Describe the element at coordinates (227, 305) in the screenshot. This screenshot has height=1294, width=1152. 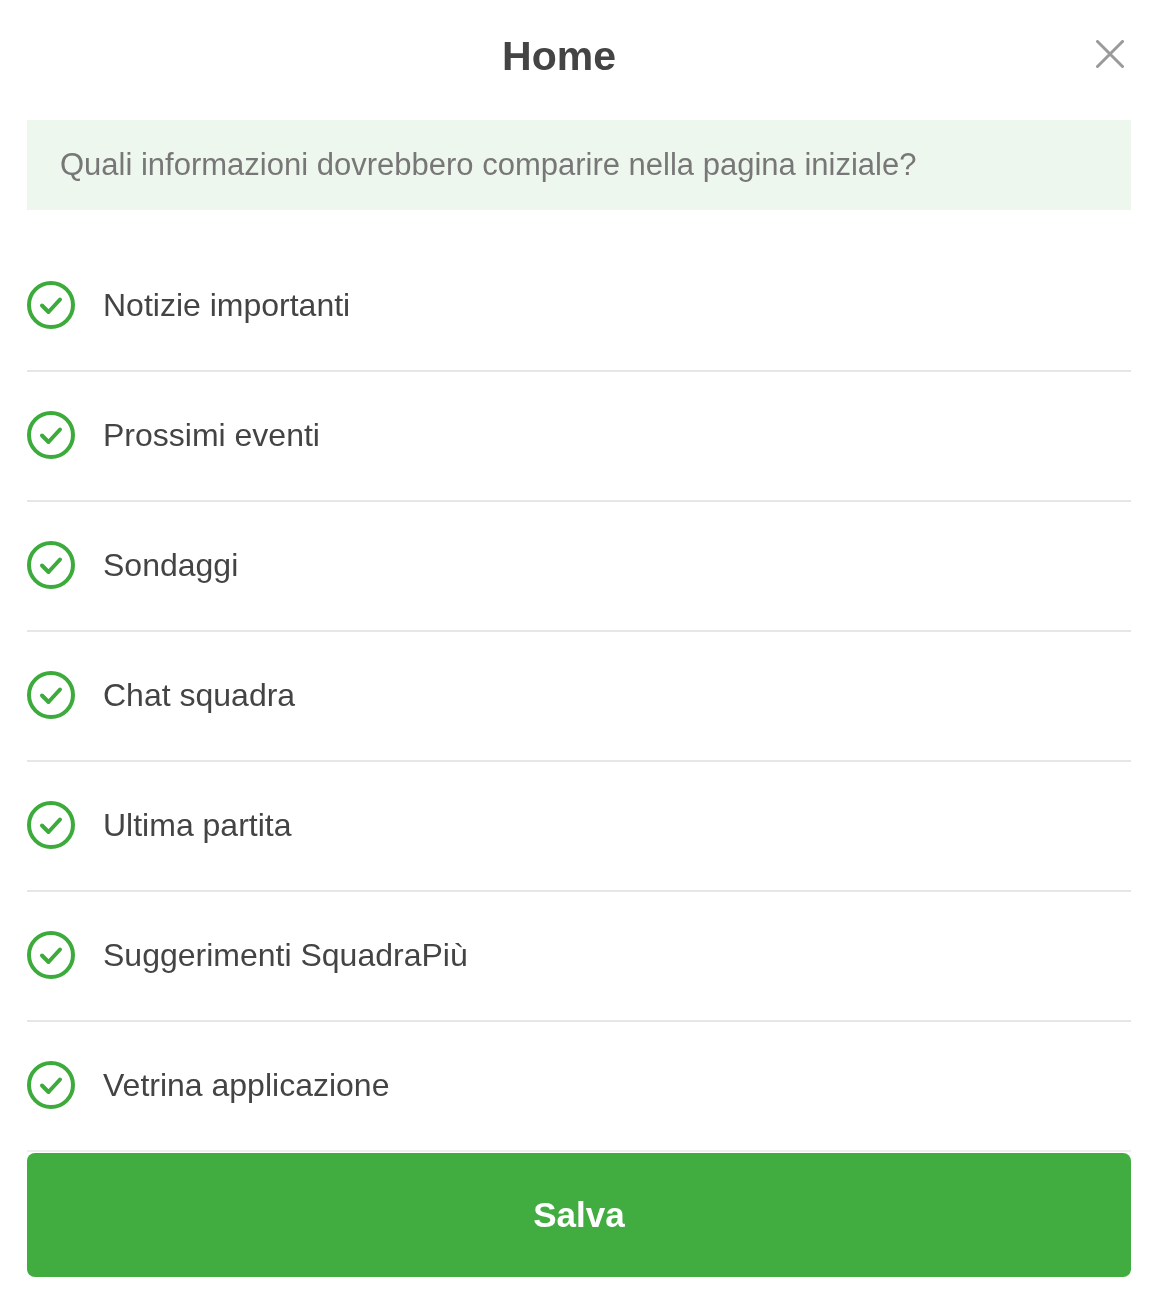
I see `option-label: Notizie importanti` at that location.